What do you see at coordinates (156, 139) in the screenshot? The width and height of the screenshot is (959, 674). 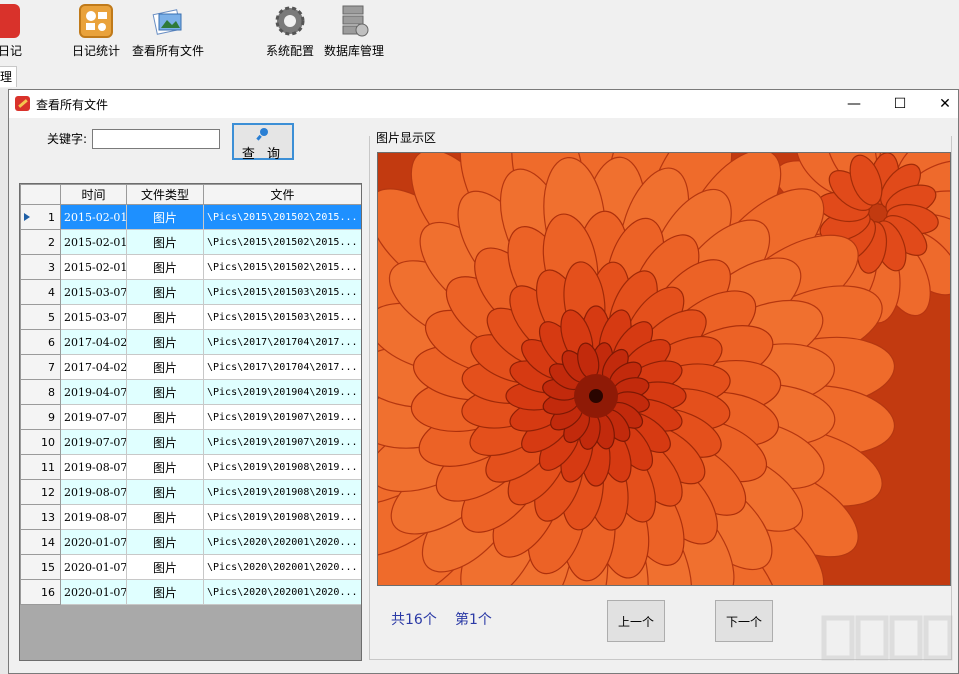 I see `keyword-input` at bounding box center [156, 139].